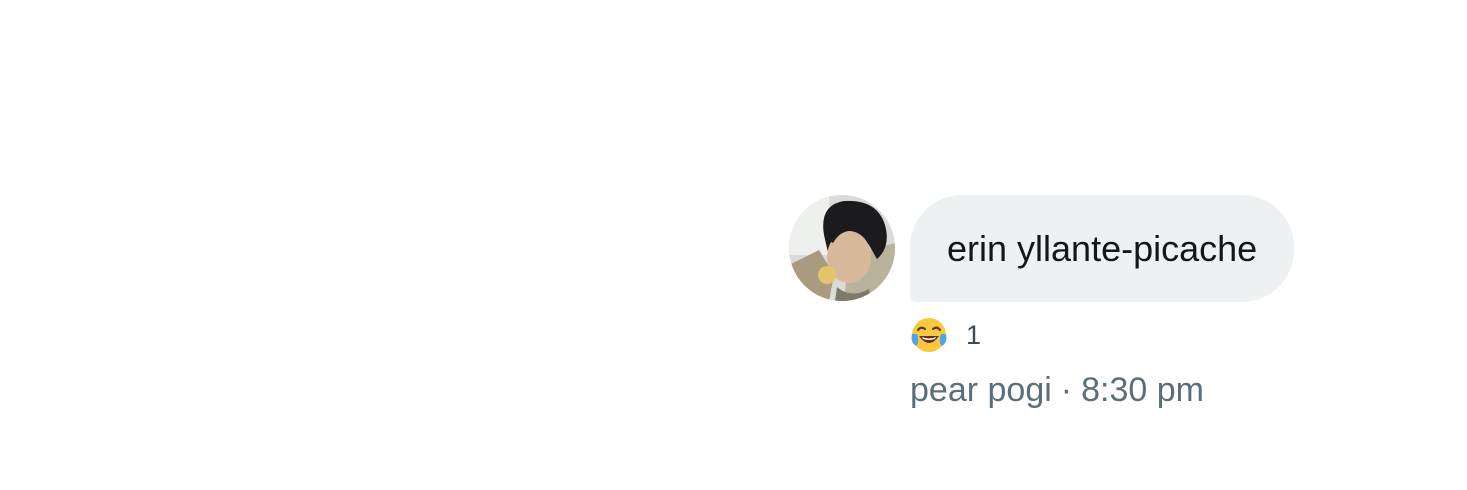 This screenshot has height=490, width=1467. What do you see at coordinates (1057, 390) in the screenshot?
I see `message-meta: pear pogi · 8:30 pm` at bounding box center [1057, 390].